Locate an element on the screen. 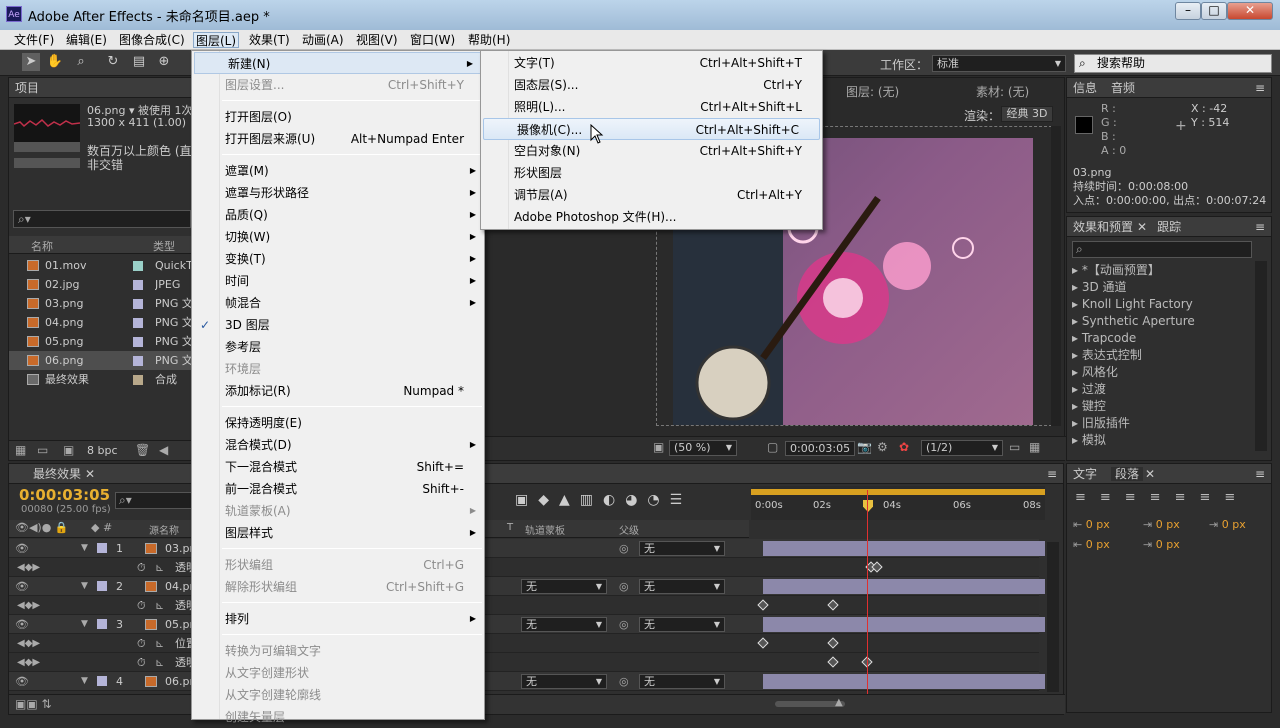 This screenshot has width=1280, height=728. region-of-interest-icon: ▢ is located at coordinates (772, 447).